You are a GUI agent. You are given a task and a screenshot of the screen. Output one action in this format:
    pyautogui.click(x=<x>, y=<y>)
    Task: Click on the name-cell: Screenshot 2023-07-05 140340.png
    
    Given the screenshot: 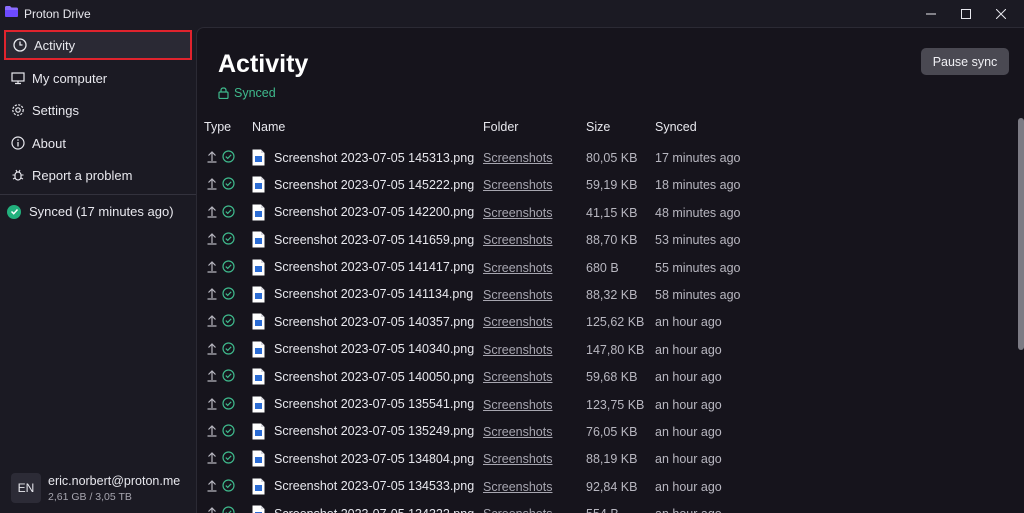 What is the action you would take?
    pyautogui.click(x=363, y=349)
    